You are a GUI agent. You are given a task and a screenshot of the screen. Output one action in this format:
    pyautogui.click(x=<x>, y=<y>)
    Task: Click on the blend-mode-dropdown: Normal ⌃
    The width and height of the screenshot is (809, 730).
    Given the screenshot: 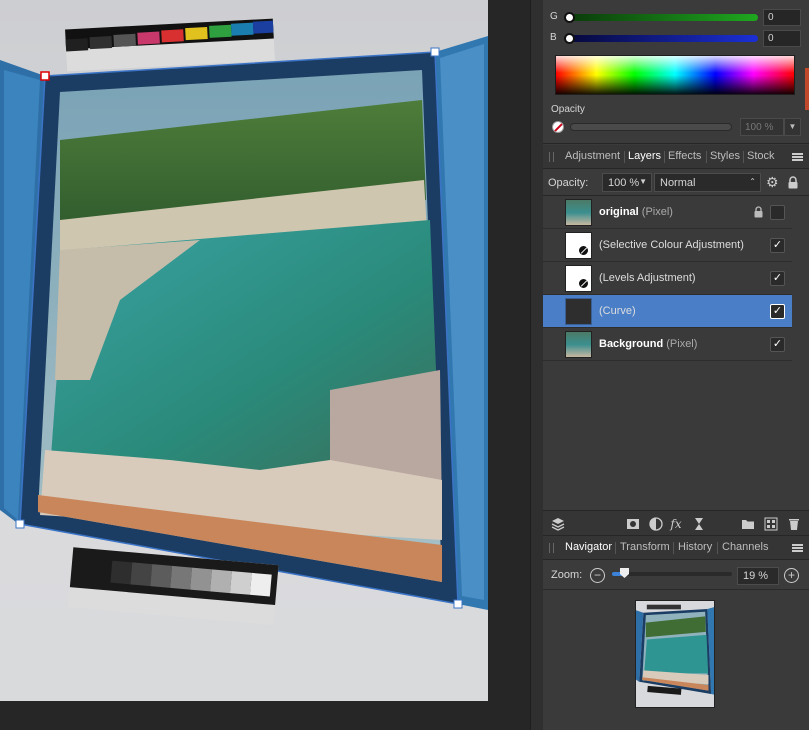 What is the action you would take?
    pyautogui.click(x=707, y=182)
    